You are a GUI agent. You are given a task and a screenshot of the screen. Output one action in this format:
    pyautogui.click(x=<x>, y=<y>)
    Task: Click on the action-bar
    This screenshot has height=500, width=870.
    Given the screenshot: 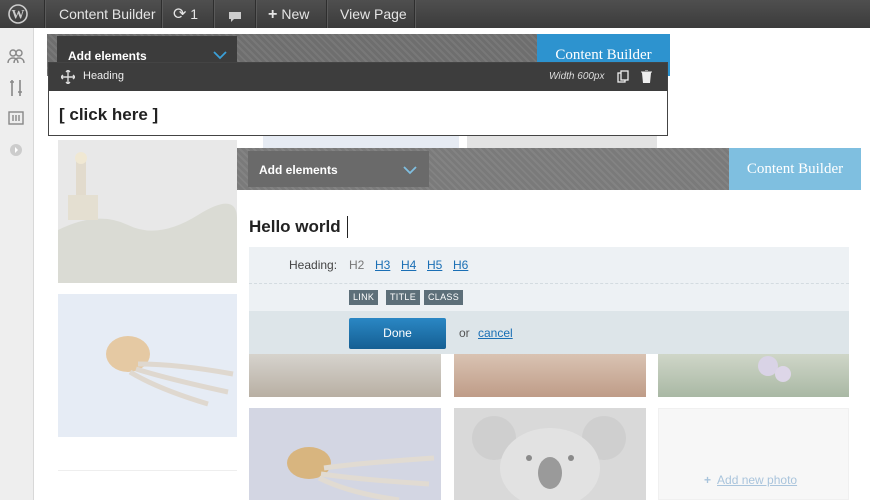 What is the action you would take?
    pyautogui.click(x=549, y=332)
    